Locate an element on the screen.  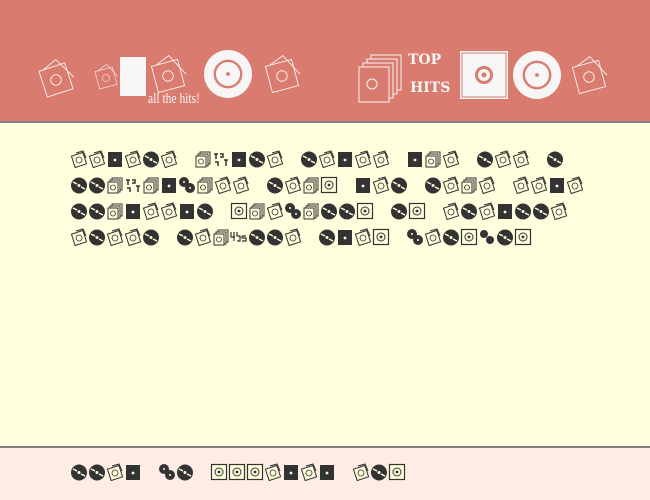
logo-right-text: TOP HITS is located at coordinates (429, 74).